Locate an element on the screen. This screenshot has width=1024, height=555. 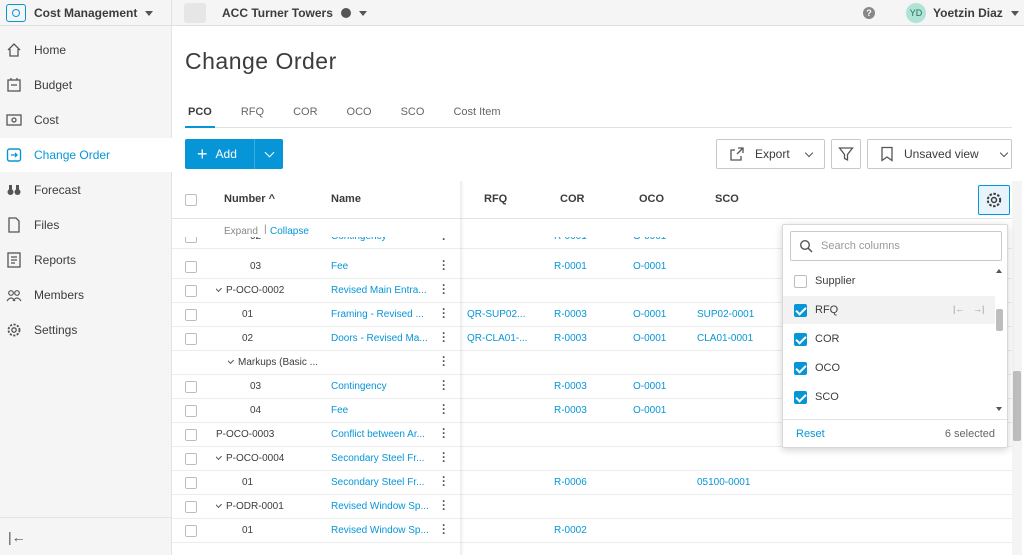
column-header-oco: OCO is located at coordinates (651, 199).